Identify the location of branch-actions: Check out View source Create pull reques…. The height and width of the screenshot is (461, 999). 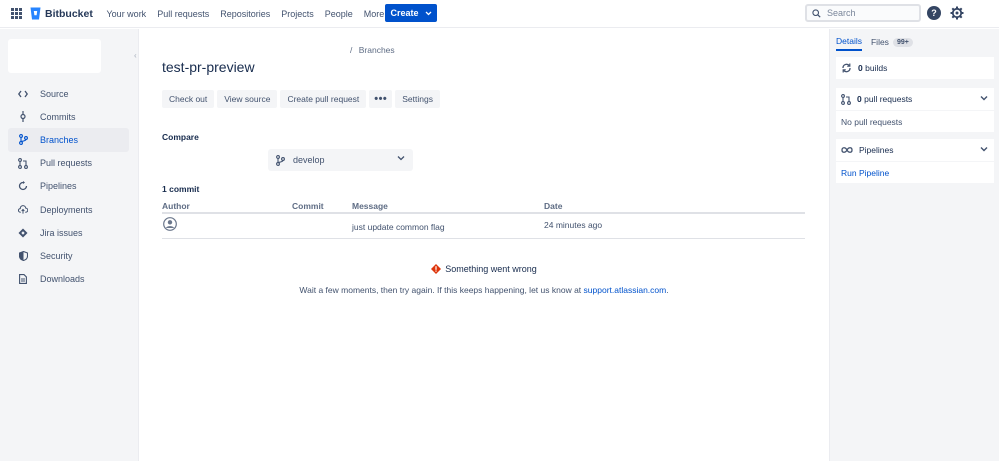
(301, 99).